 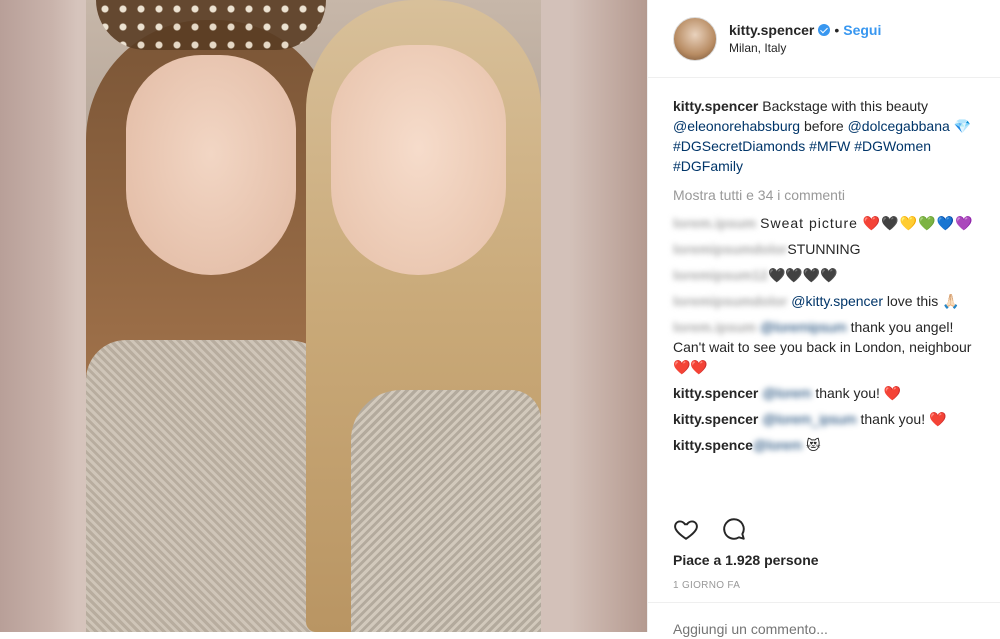 I want to click on comment-item: kitty.spencer @lorem_ipsum thank you! ❤️, so click(x=825, y=419).